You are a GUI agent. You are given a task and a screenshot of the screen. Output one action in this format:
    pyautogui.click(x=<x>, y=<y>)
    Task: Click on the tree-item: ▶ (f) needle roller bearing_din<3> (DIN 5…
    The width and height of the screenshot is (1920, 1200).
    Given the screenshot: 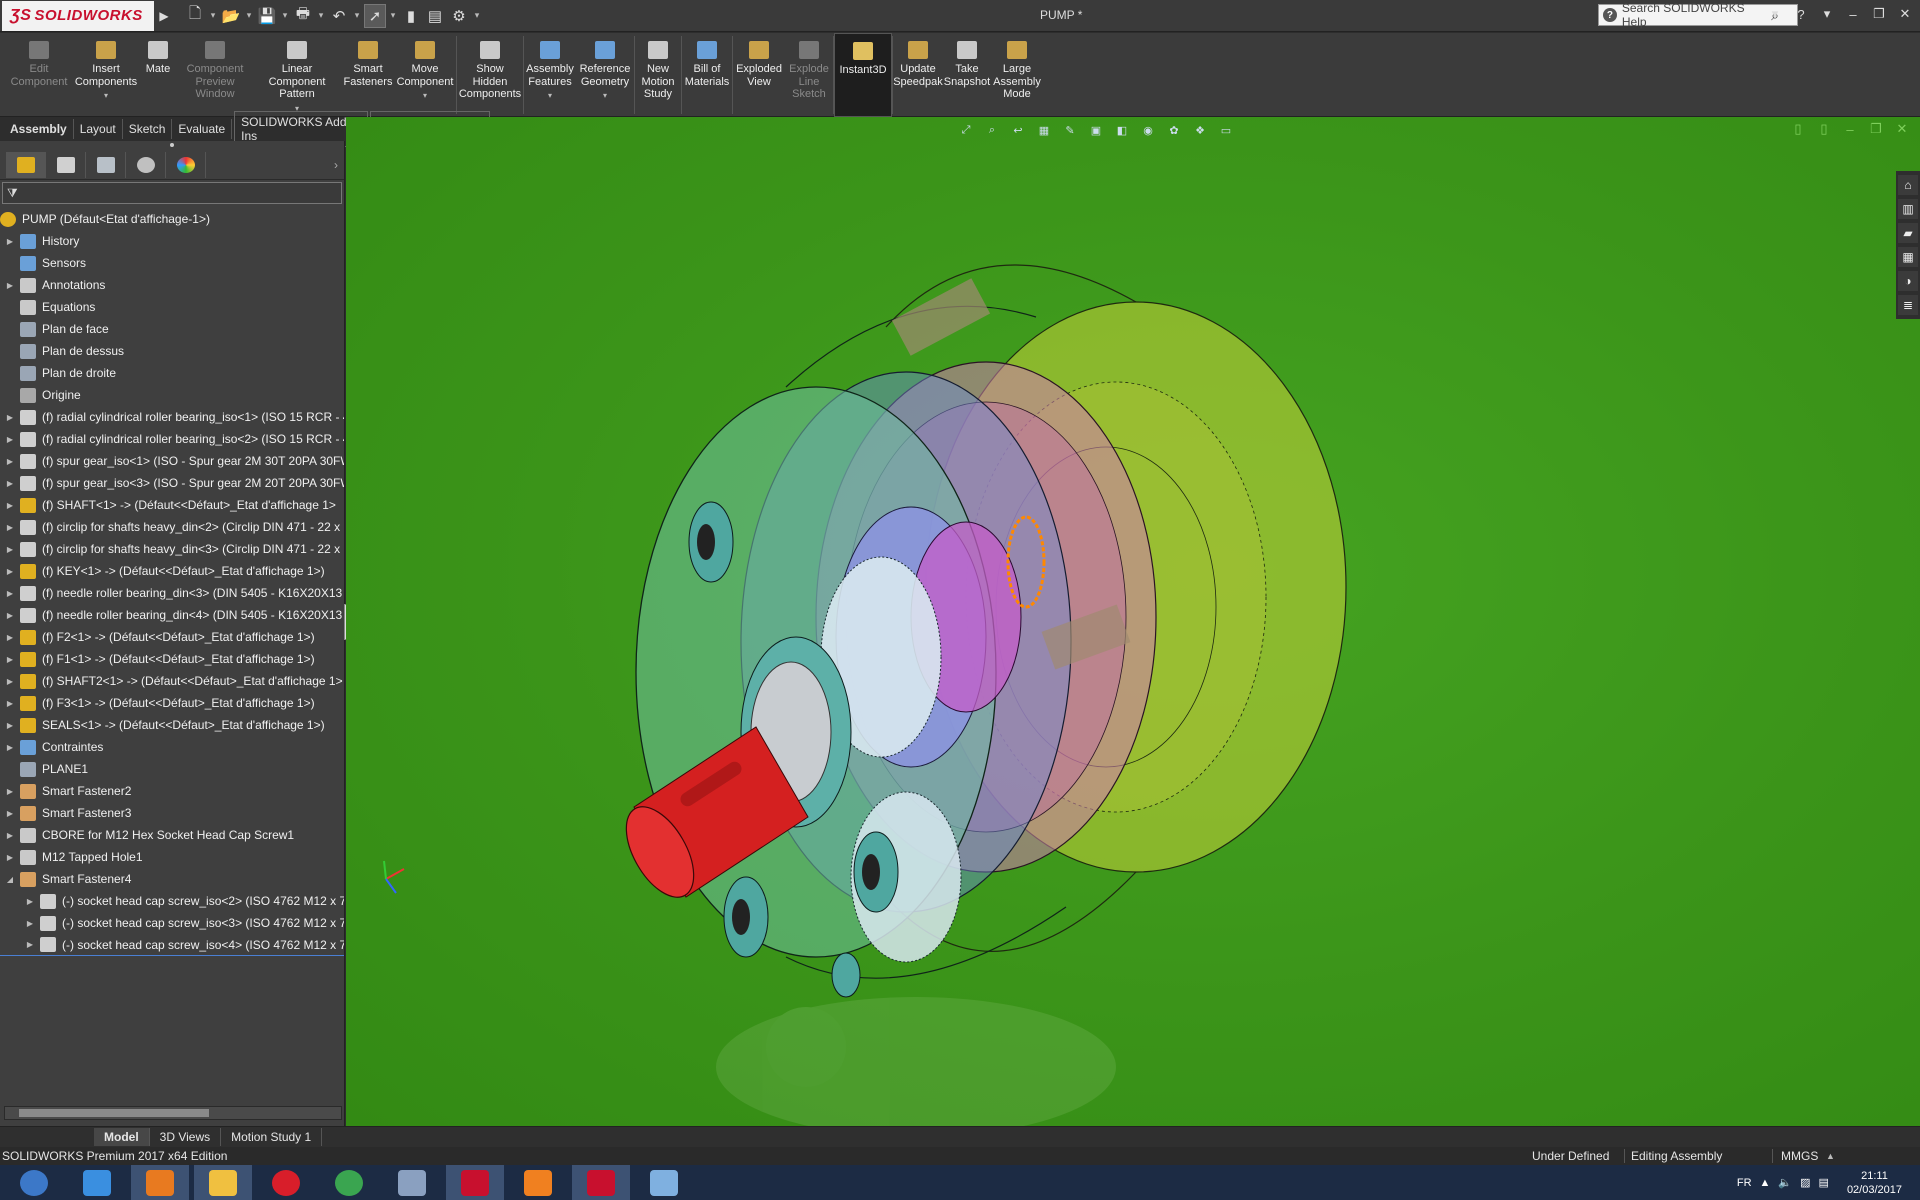 What is the action you would take?
    pyautogui.click(x=172, y=593)
    